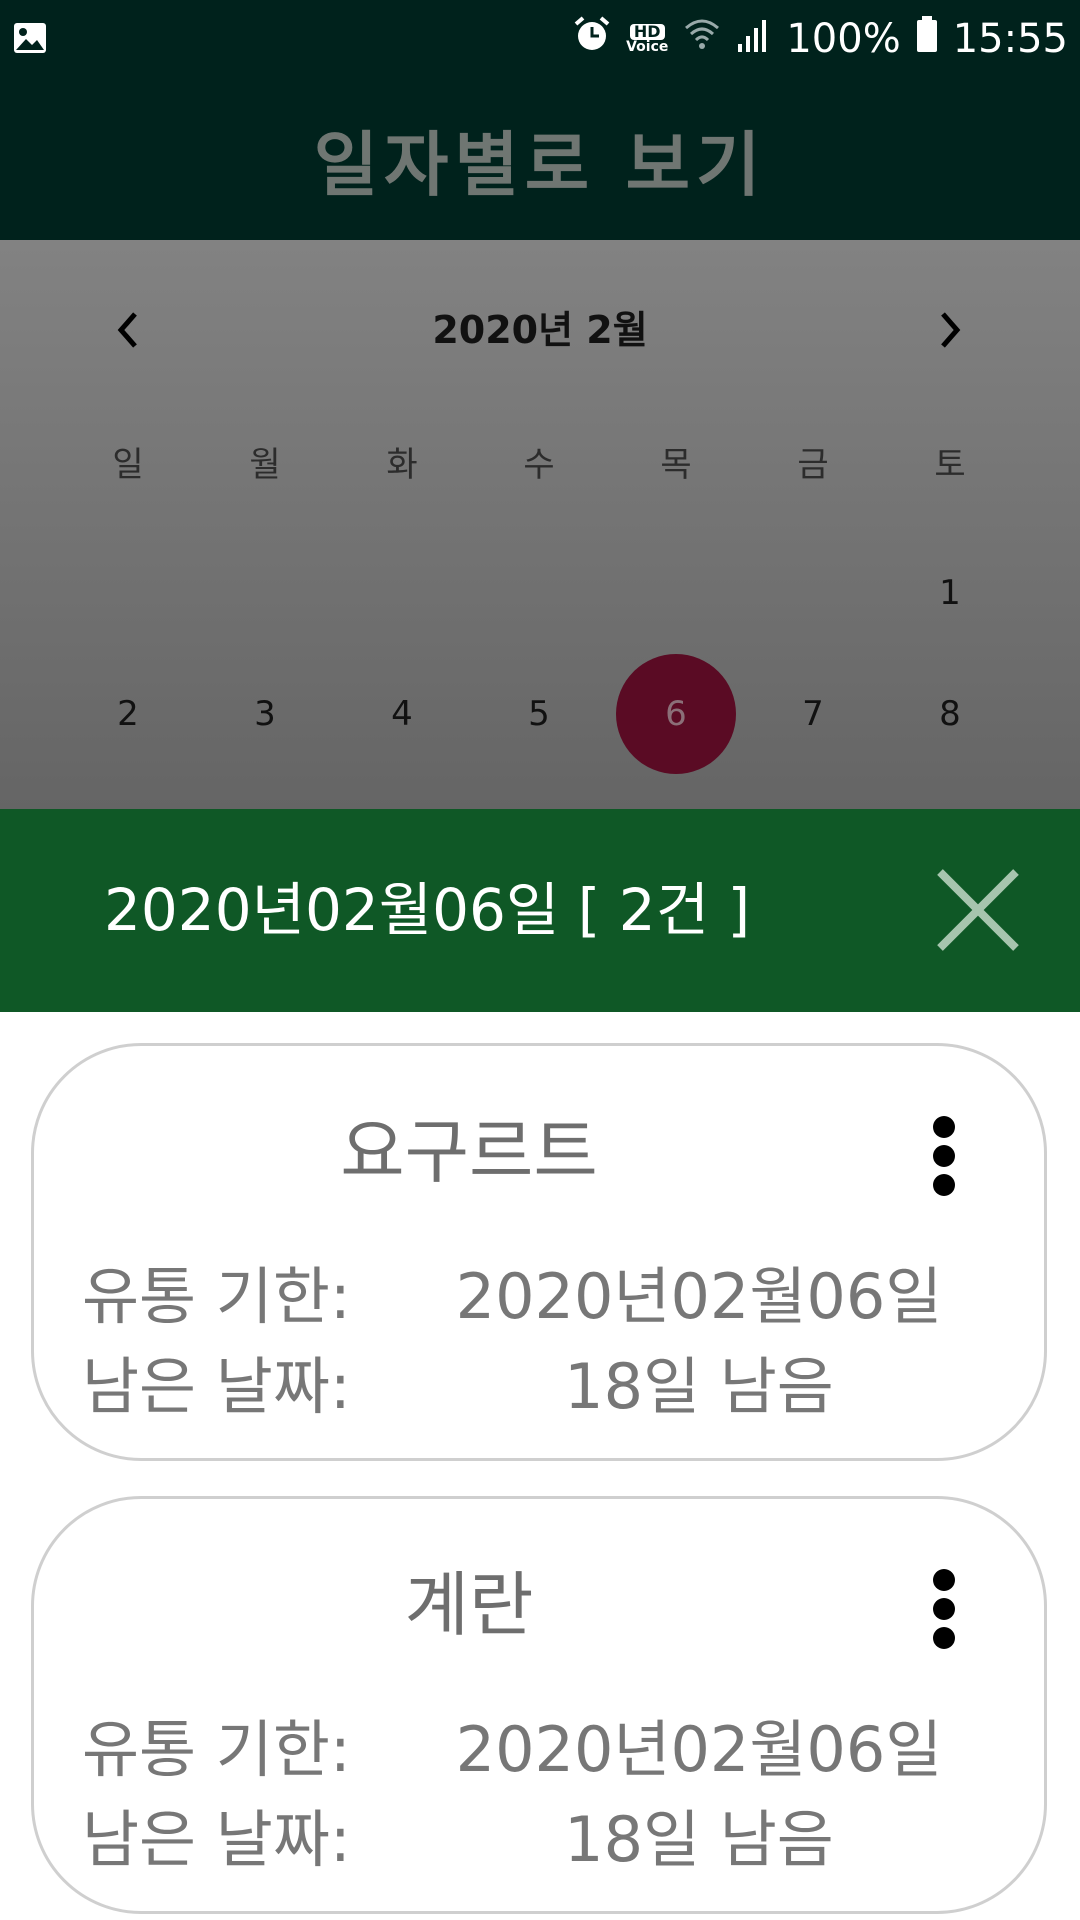 The height and width of the screenshot is (1920, 1080). What do you see at coordinates (540, 164) in the screenshot?
I see `page-title: 일자별로 보기` at bounding box center [540, 164].